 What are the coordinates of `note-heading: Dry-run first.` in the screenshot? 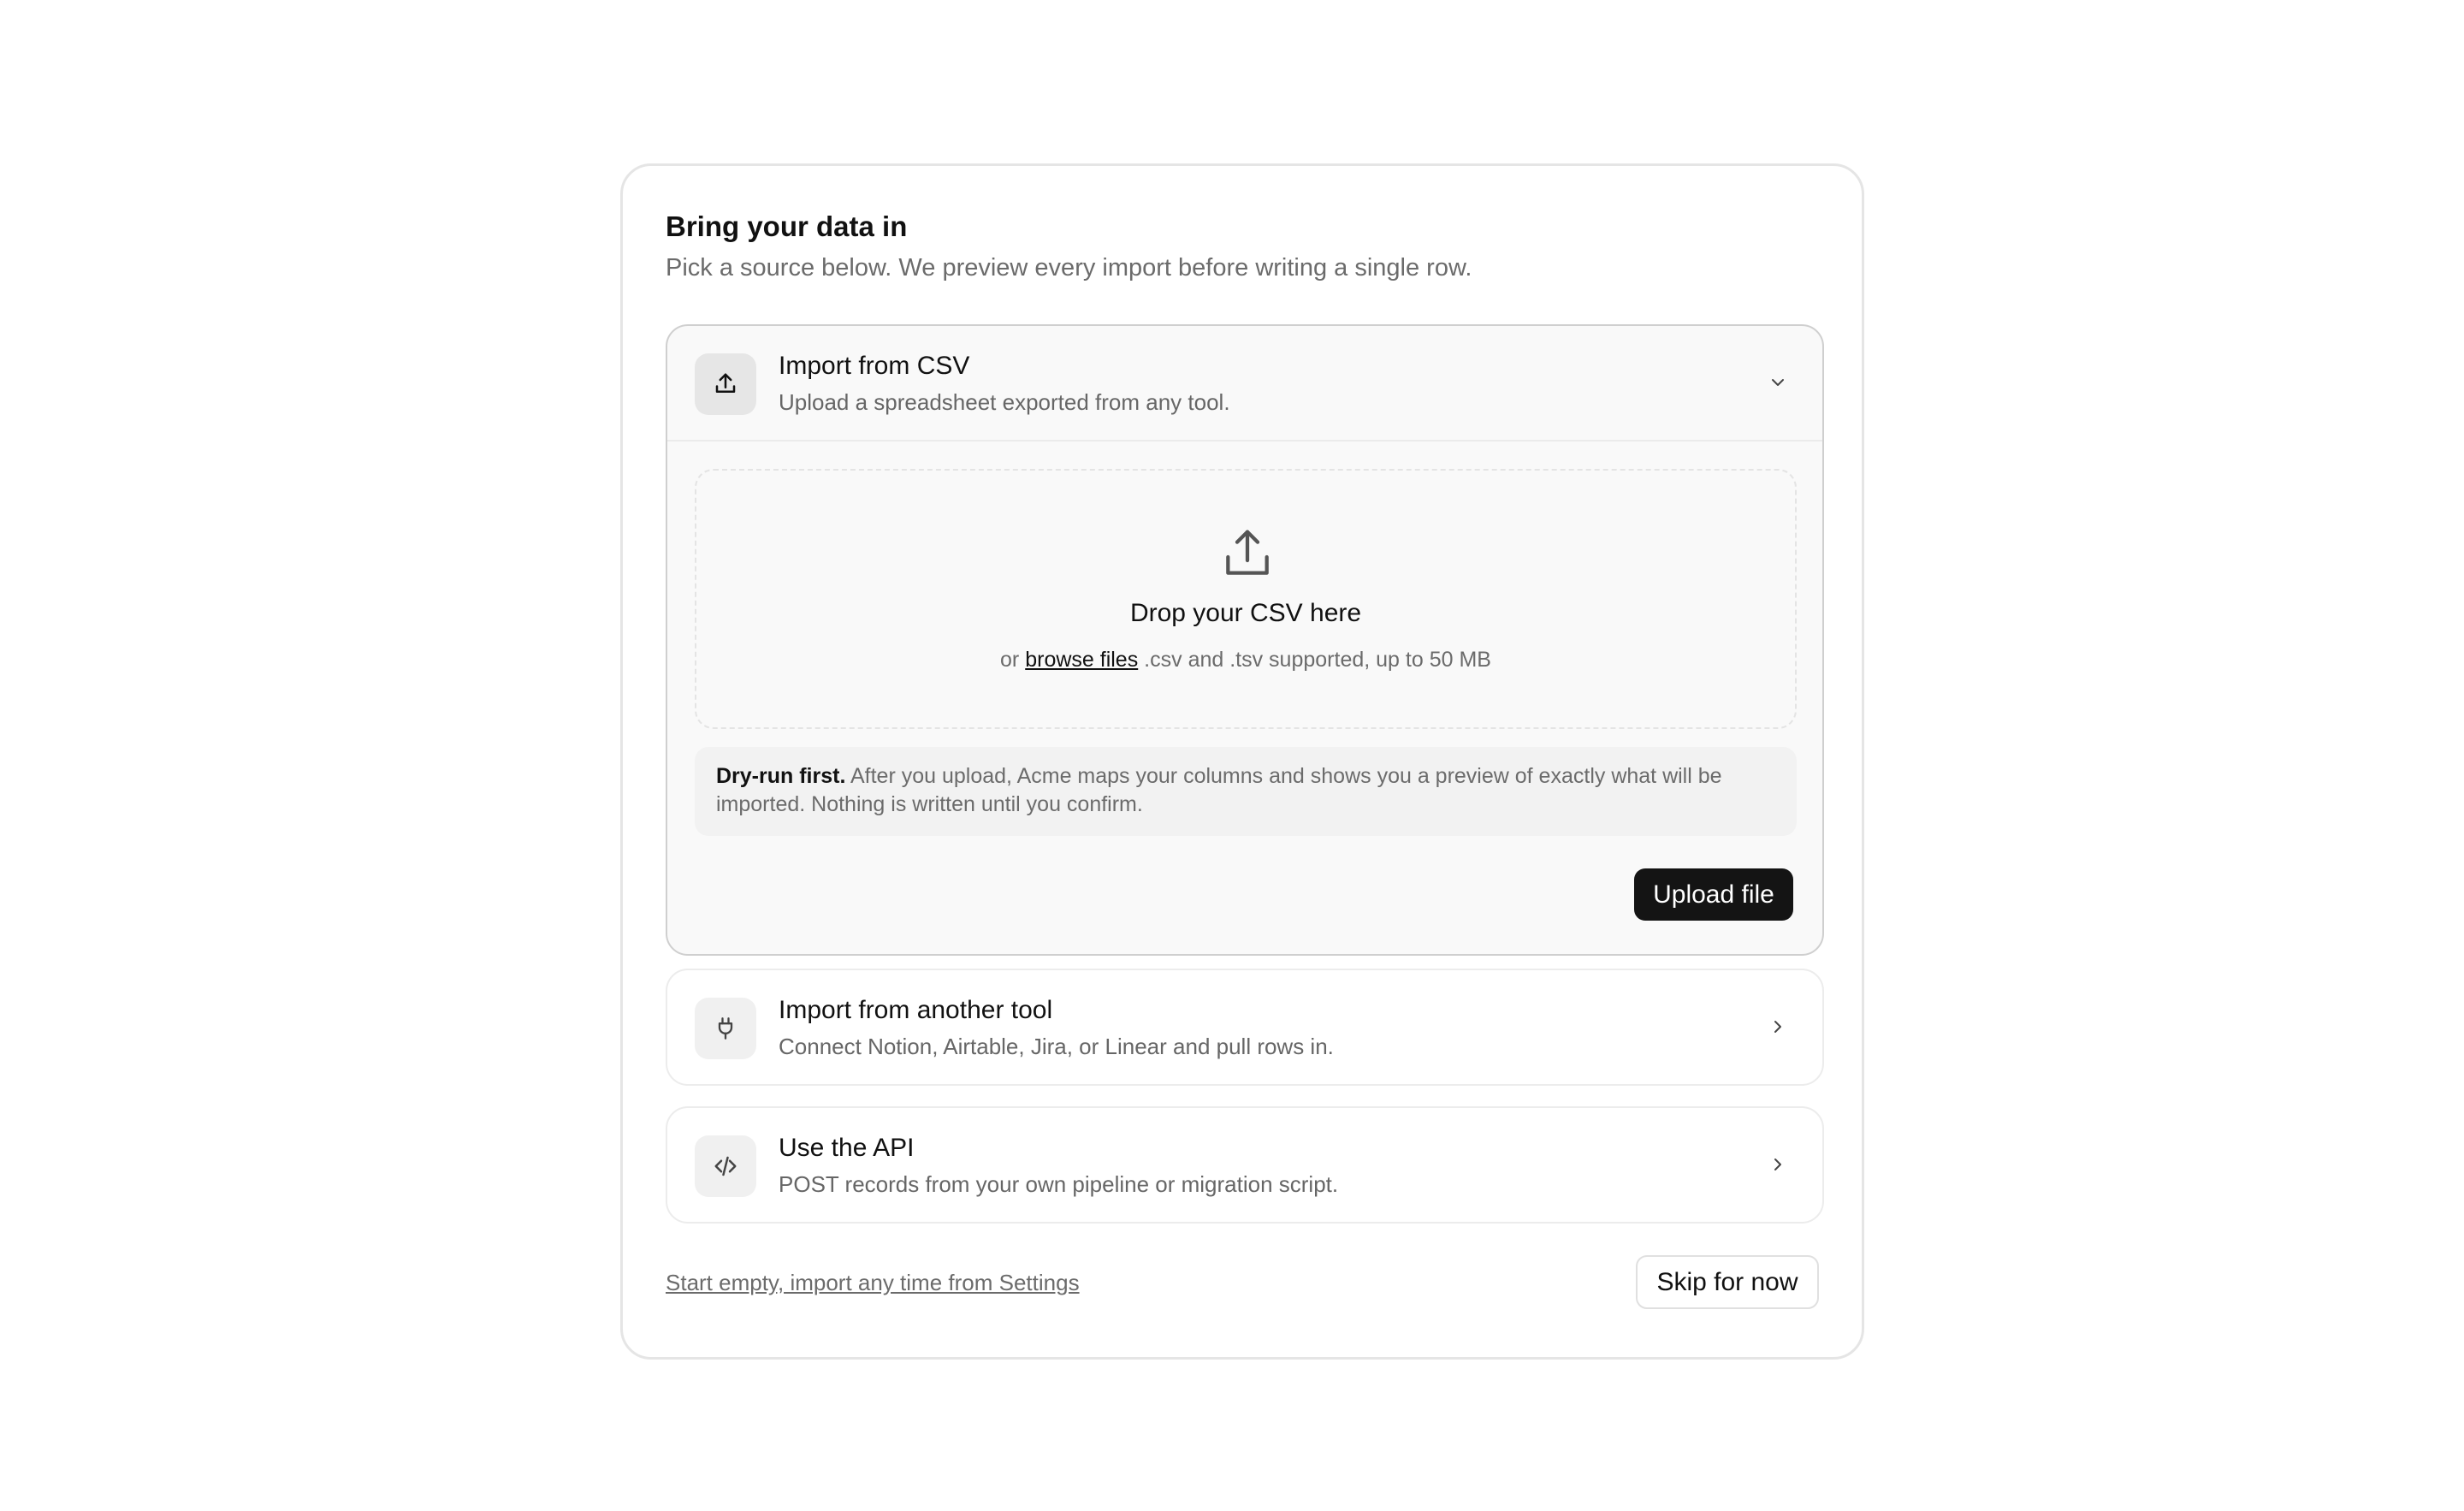 It's located at (781, 776).